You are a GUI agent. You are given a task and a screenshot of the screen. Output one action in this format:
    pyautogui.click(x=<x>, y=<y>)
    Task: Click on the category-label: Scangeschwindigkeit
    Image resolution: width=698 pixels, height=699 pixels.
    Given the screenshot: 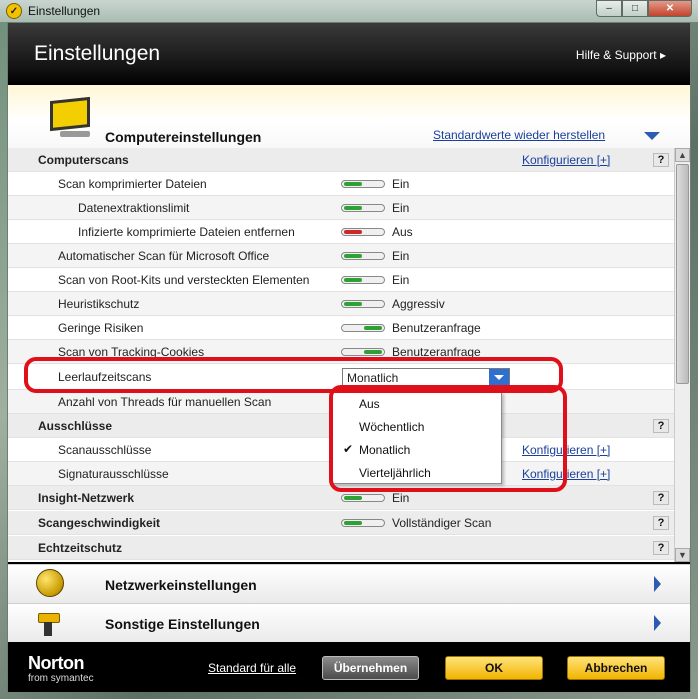 What is the action you would take?
    pyautogui.click(x=99, y=523)
    